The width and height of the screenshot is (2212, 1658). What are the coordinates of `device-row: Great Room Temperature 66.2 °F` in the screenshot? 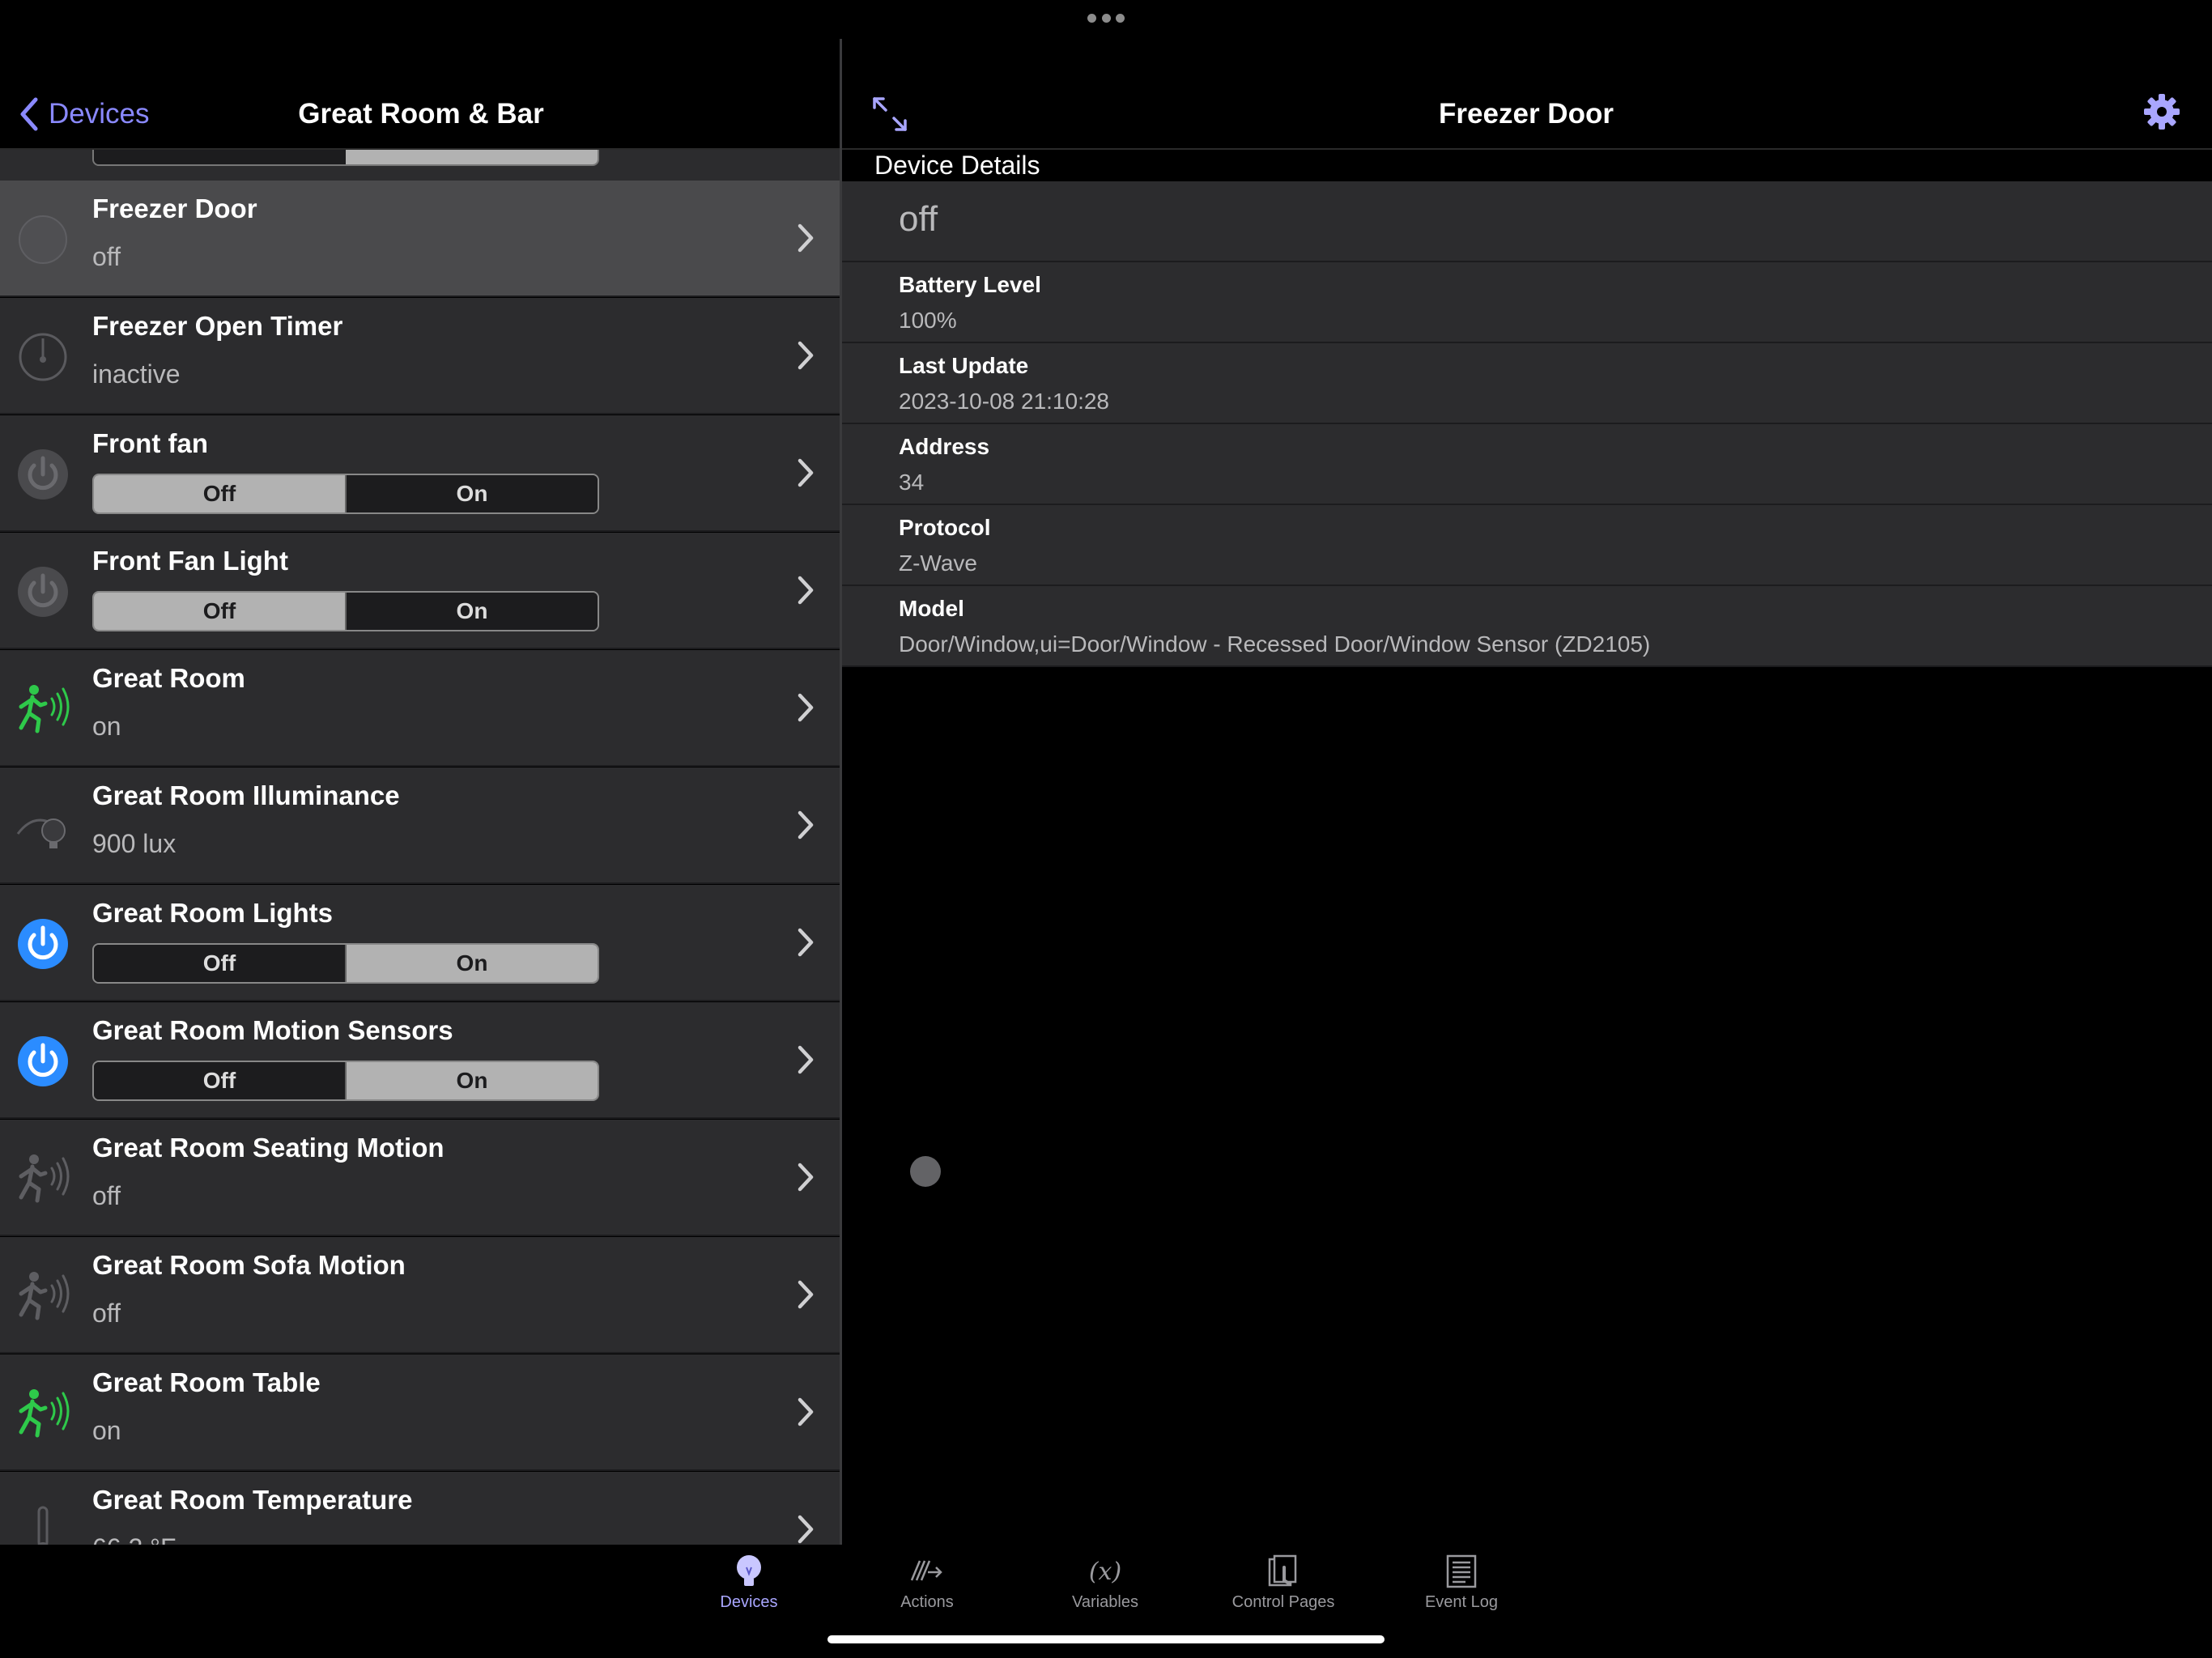 It's located at (420, 1508).